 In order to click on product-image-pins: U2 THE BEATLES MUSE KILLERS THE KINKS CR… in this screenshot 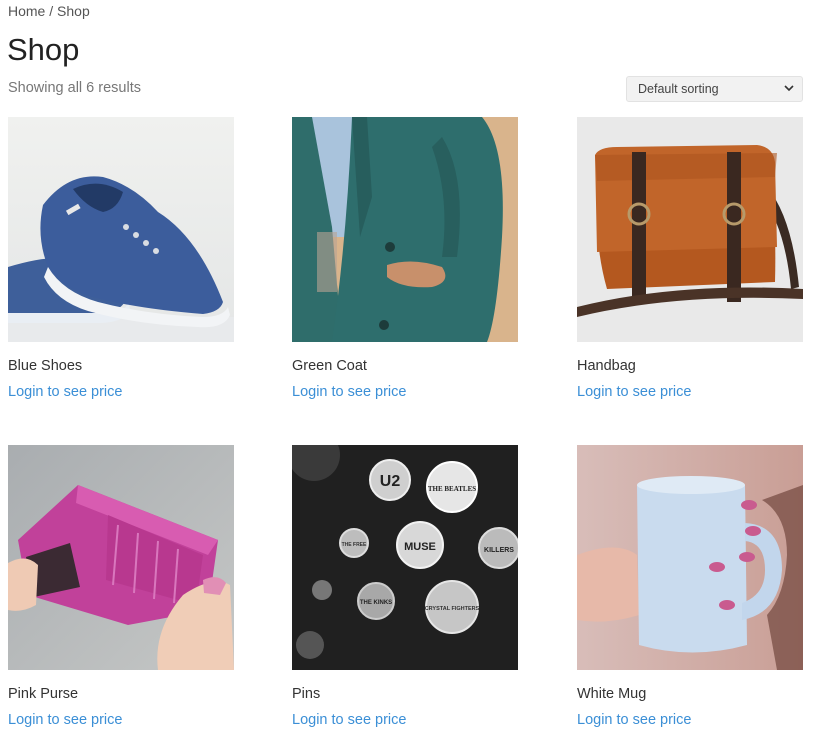, I will do `click(405, 557)`.